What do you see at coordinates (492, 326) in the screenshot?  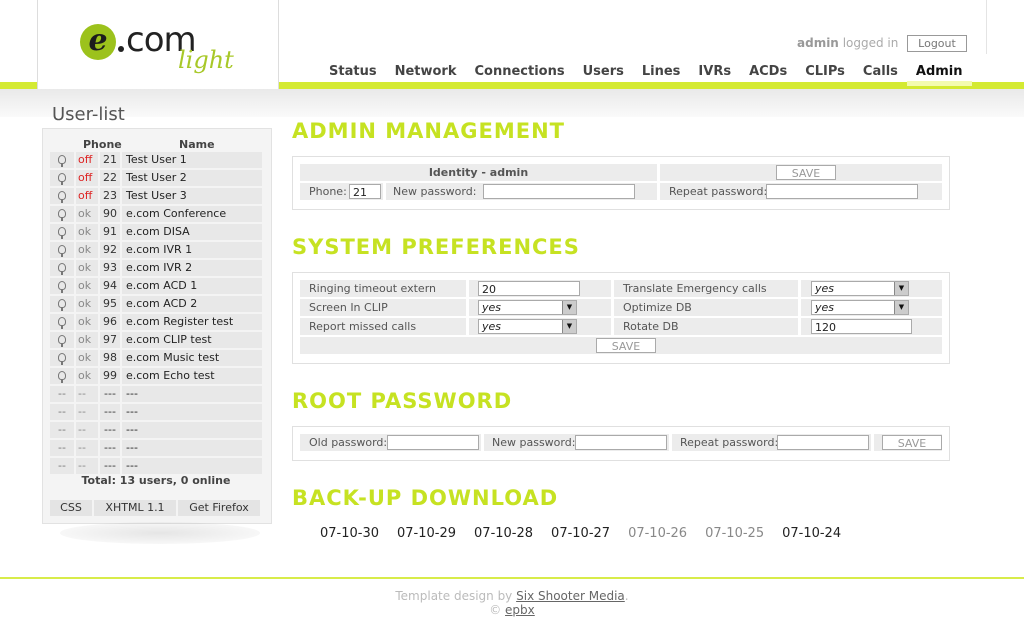 I see `report-missed-value: yes` at bounding box center [492, 326].